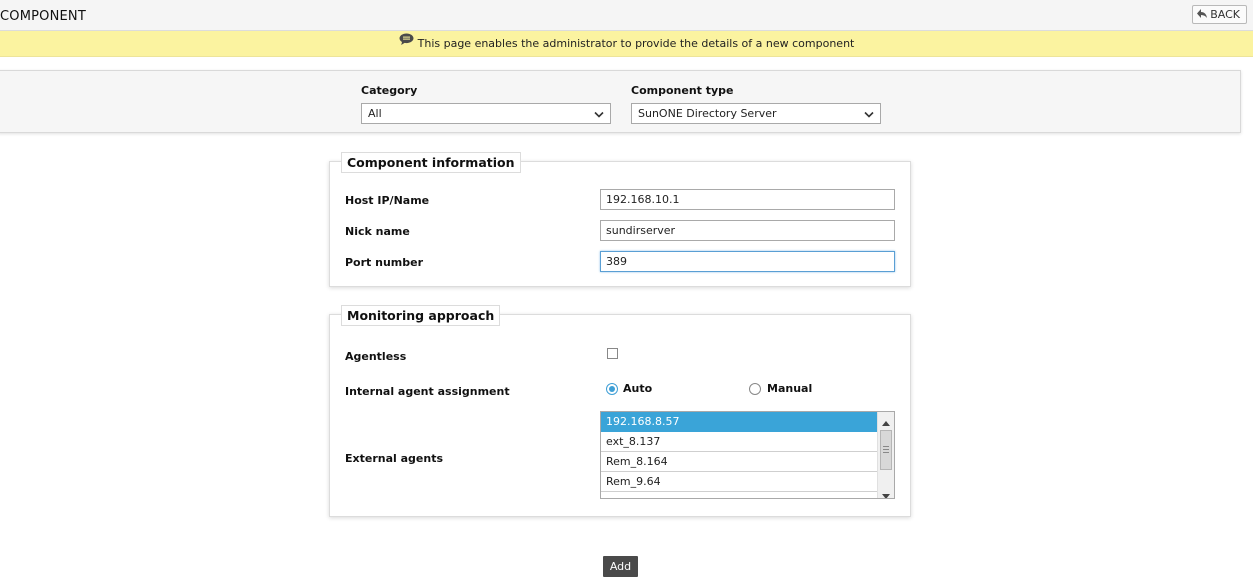 Image resolution: width=1253 pixels, height=581 pixels. I want to click on nick-name-label: Nick name, so click(377, 231).